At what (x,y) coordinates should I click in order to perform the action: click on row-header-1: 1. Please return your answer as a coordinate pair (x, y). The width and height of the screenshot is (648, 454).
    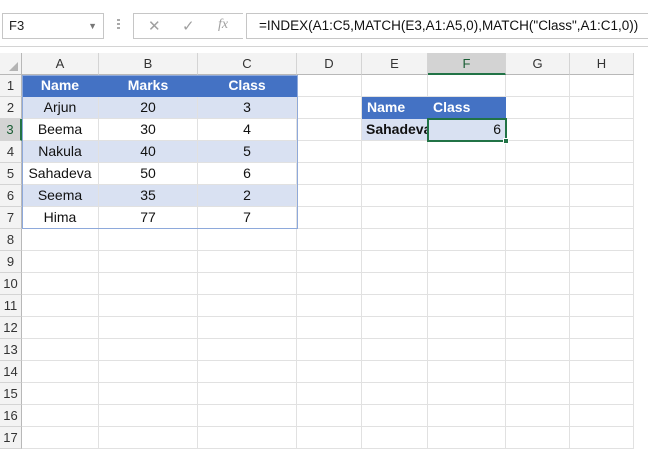
    Looking at the image, I should click on (11, 86).